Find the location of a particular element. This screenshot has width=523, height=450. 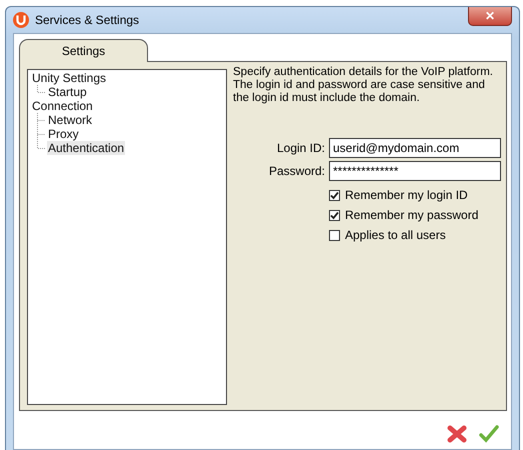

tree-item: Connection is located at coordinates (62, 106).